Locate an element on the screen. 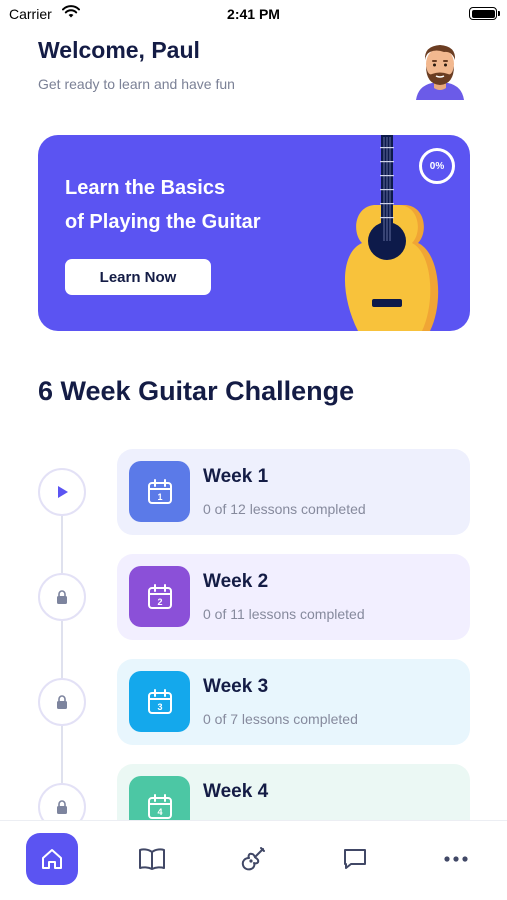 The width and height of the screenshot is (507, 900). more-icon is located at coordinates (456, 859).